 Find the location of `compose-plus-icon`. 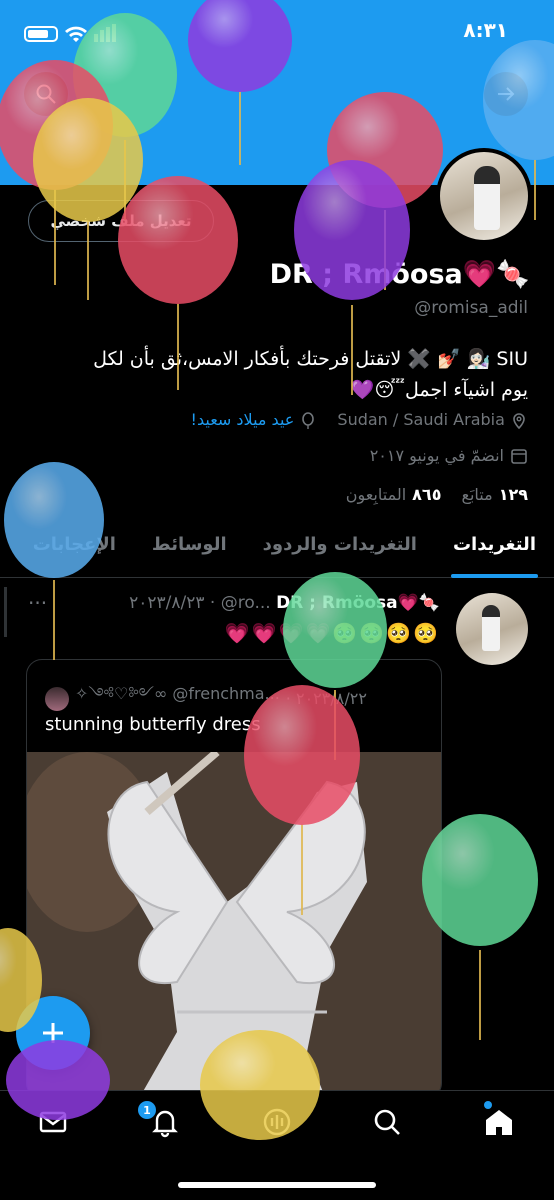

compose-plus-icon is located at coordinates (53, 1033).